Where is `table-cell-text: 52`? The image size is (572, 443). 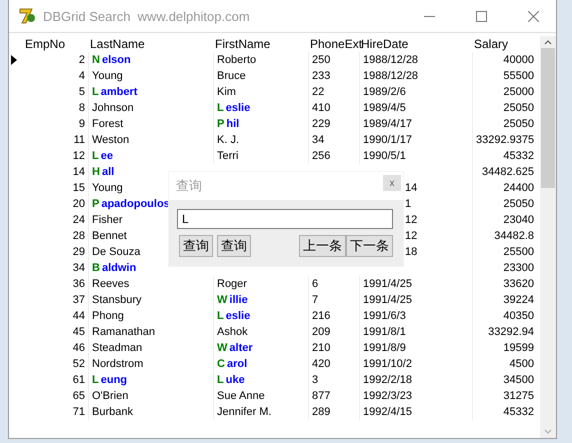 table-cell-text: 52 is located at coordinates (79, 364).